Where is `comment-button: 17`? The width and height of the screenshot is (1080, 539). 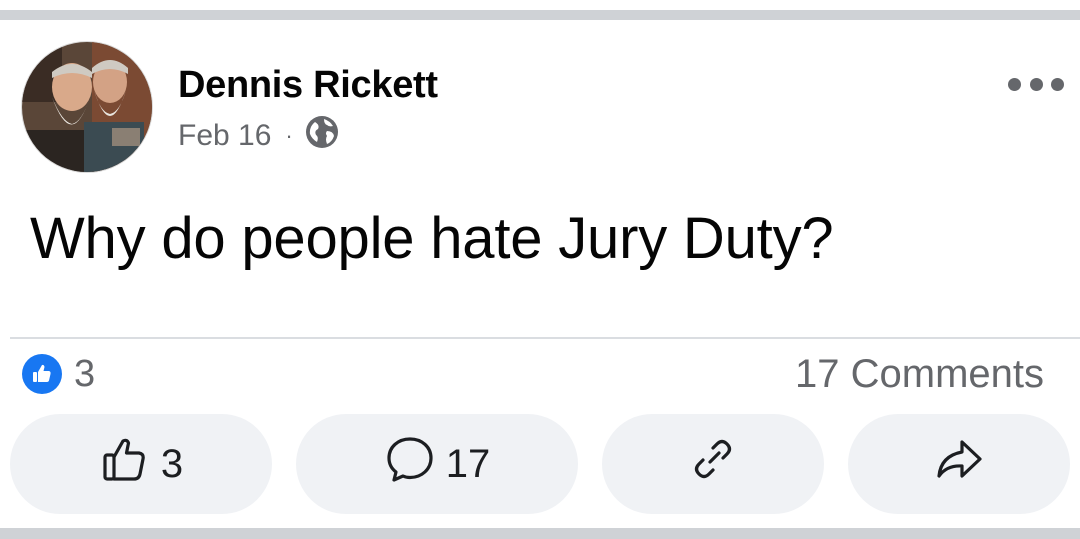
comment-button: 17 is located at coordinates (437, 464).